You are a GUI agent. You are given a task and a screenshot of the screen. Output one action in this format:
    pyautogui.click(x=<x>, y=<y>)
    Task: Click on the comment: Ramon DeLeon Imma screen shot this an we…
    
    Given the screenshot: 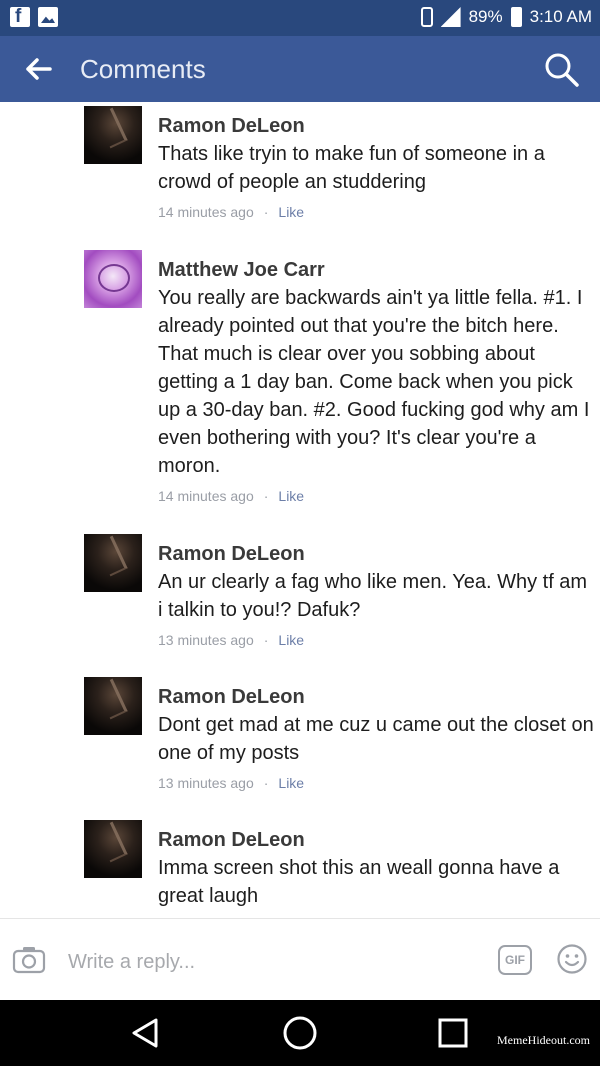 What is the action you would take?
    pyautogui.click(x=339, y=865)
    